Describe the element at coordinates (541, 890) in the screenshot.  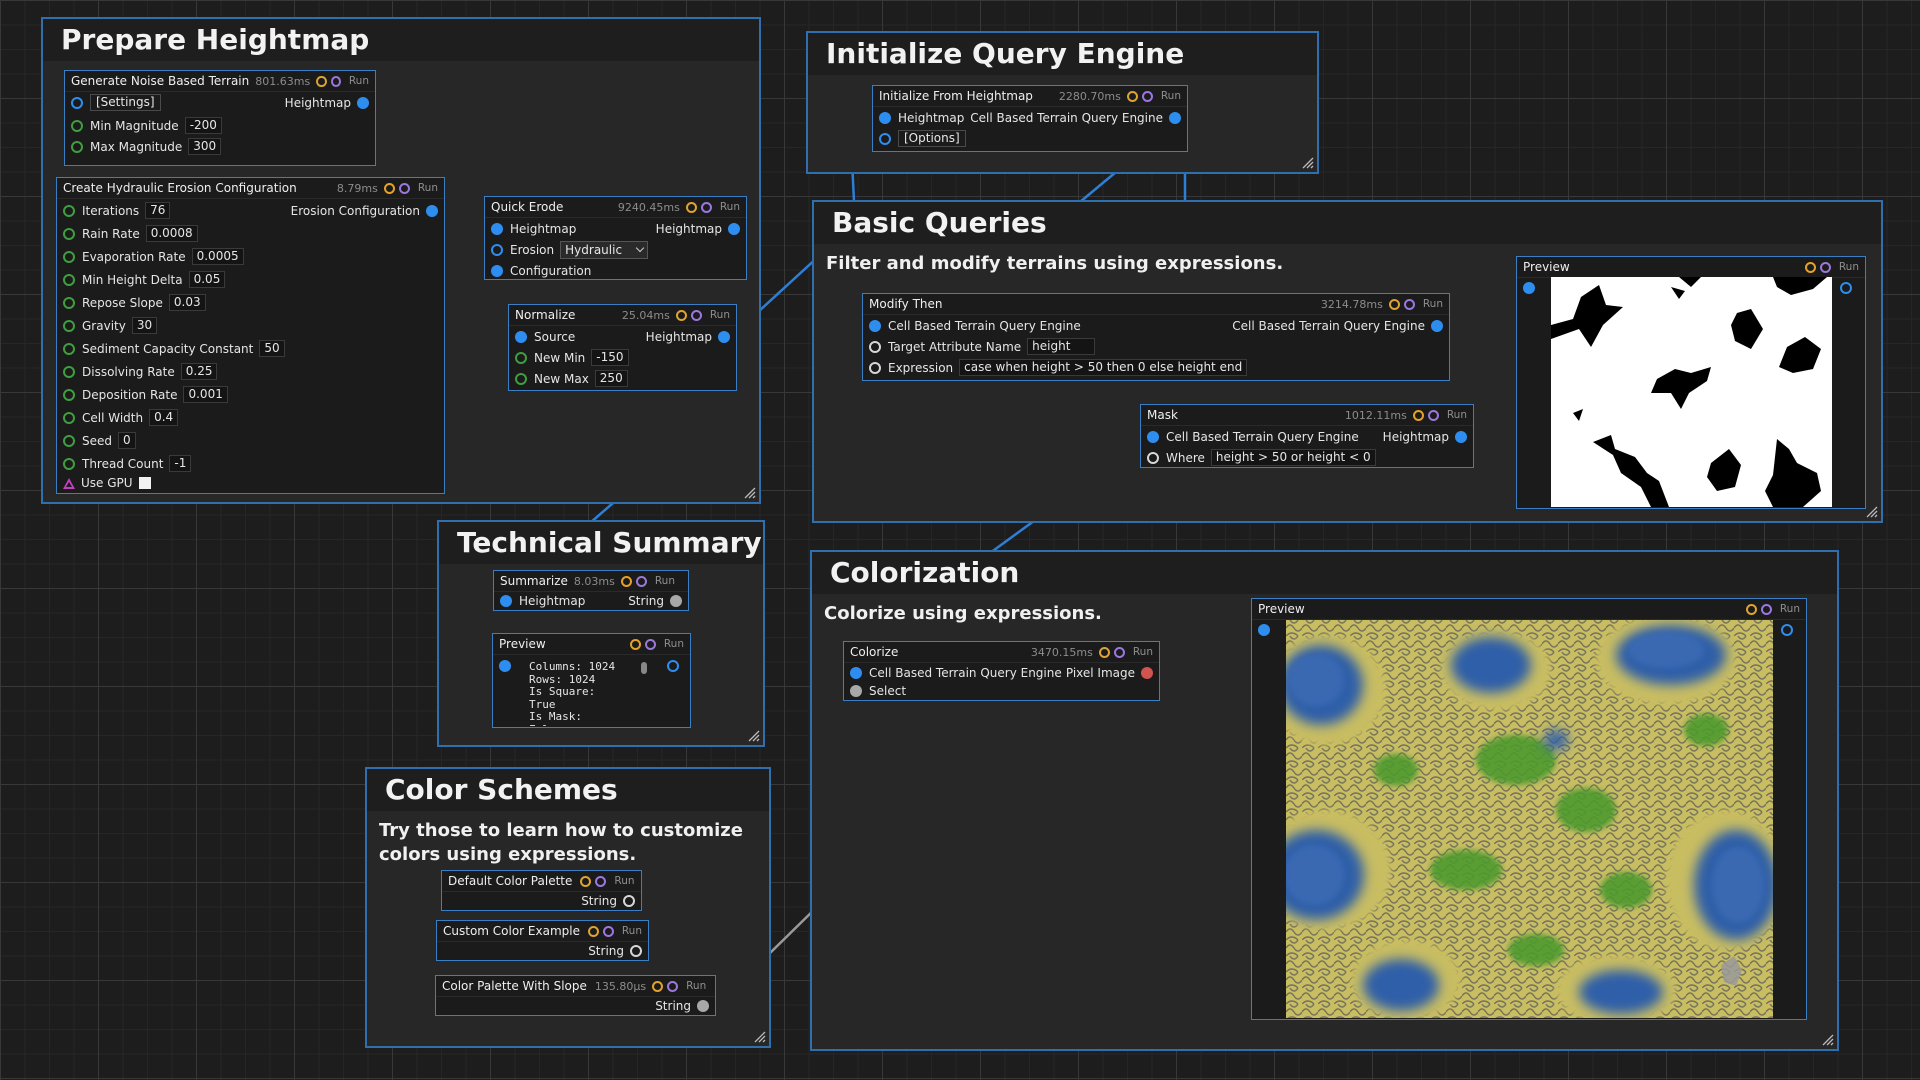
I see `node-default-color-palette: Default Color Palette Run String` at that location.